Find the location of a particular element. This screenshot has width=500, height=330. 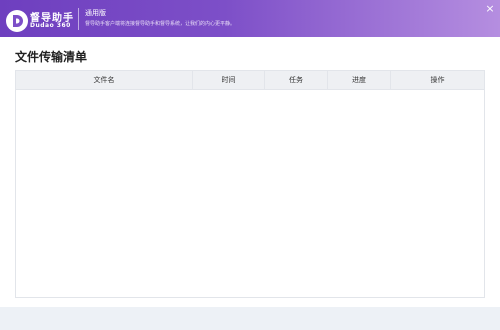

column-header-progress: 进度 is located at coordinates (359, 80).